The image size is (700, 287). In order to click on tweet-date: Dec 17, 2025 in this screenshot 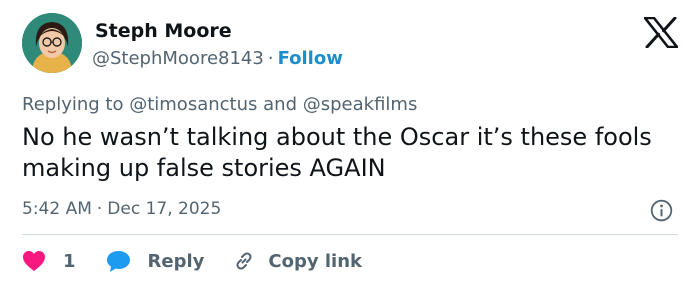, I will do `click(164, 209)`.